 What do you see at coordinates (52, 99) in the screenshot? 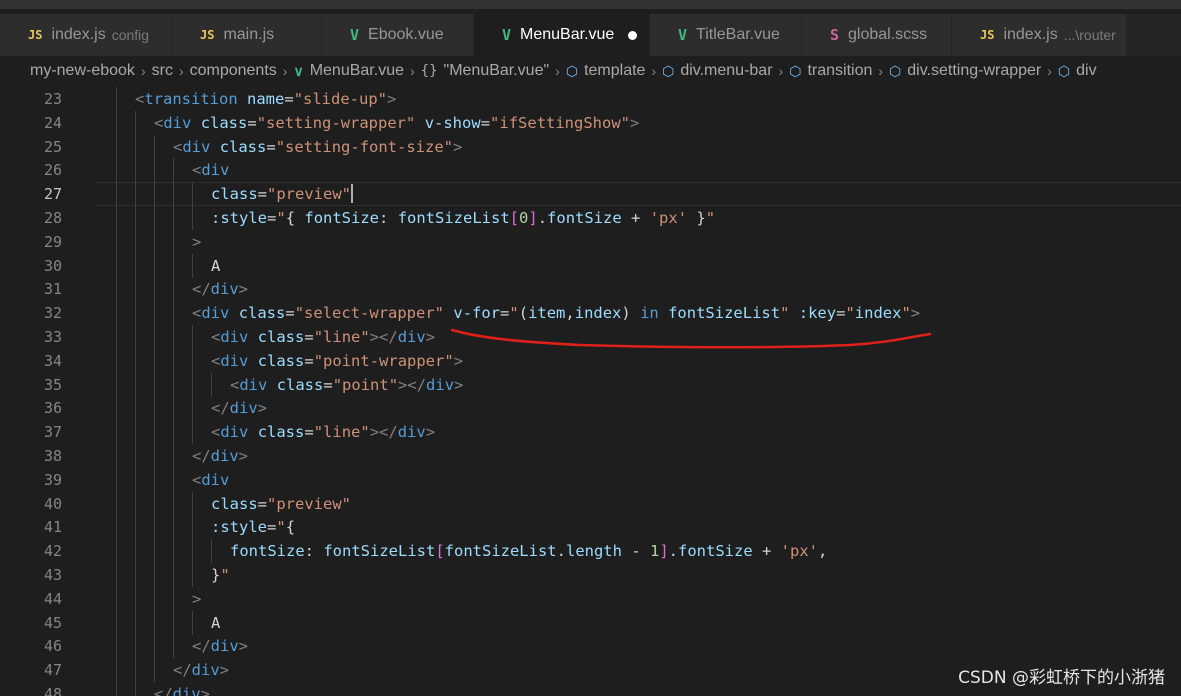
I see `line-number: 23` at bounding box center [52, 99].